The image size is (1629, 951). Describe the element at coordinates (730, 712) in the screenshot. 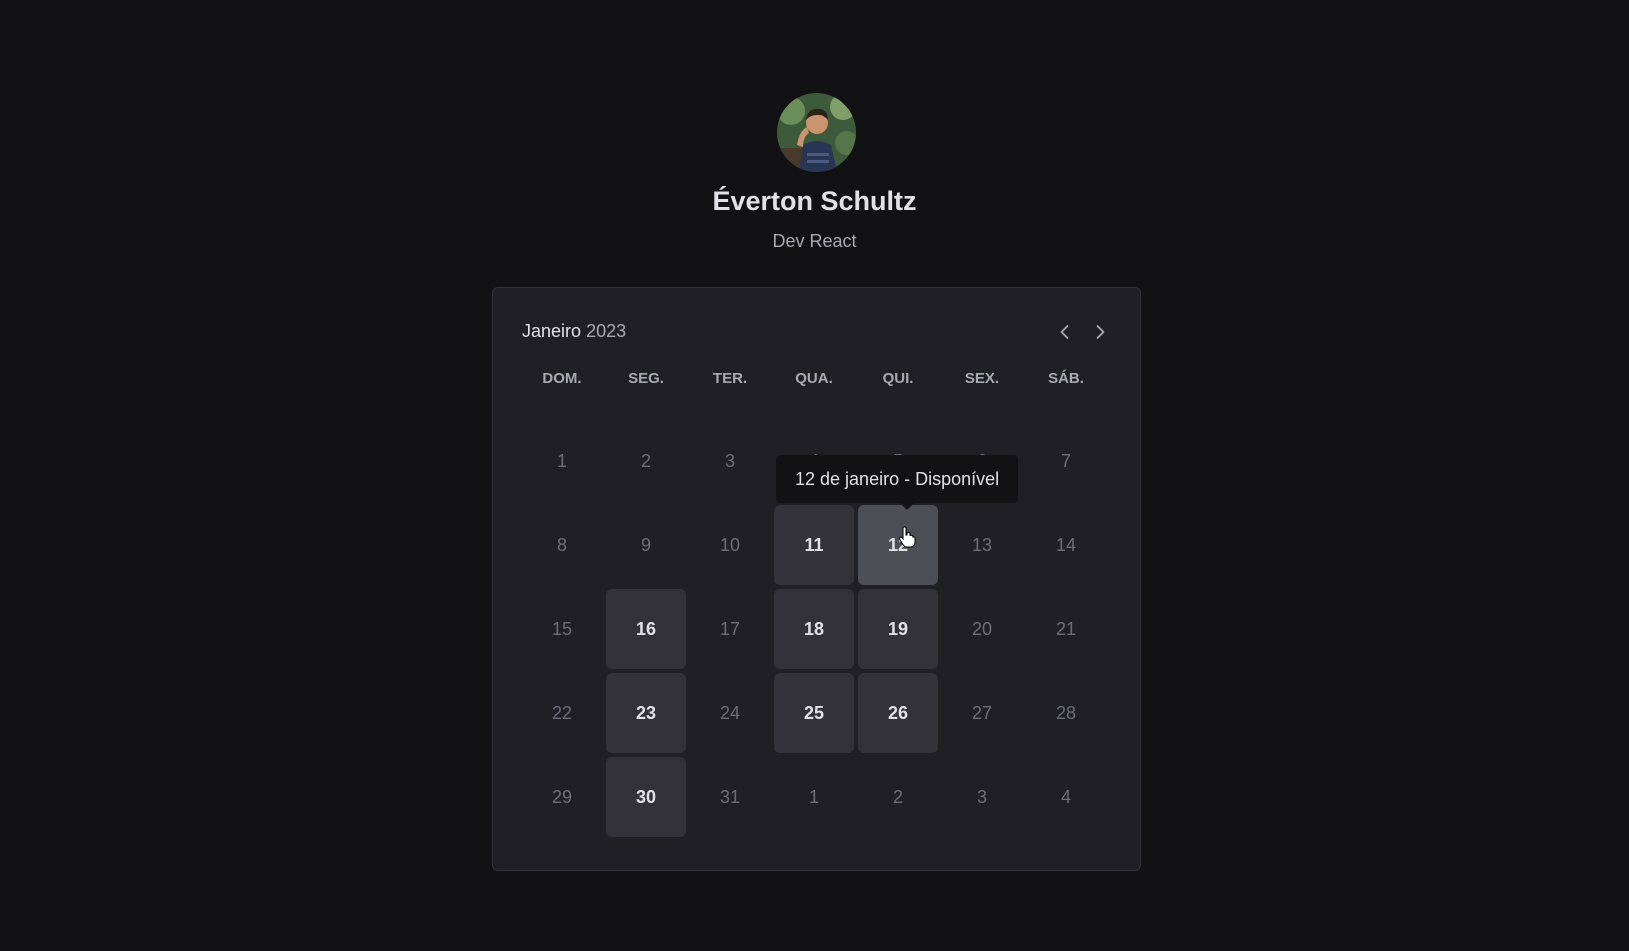

I see `day-cell-disabled: 24` at that location.